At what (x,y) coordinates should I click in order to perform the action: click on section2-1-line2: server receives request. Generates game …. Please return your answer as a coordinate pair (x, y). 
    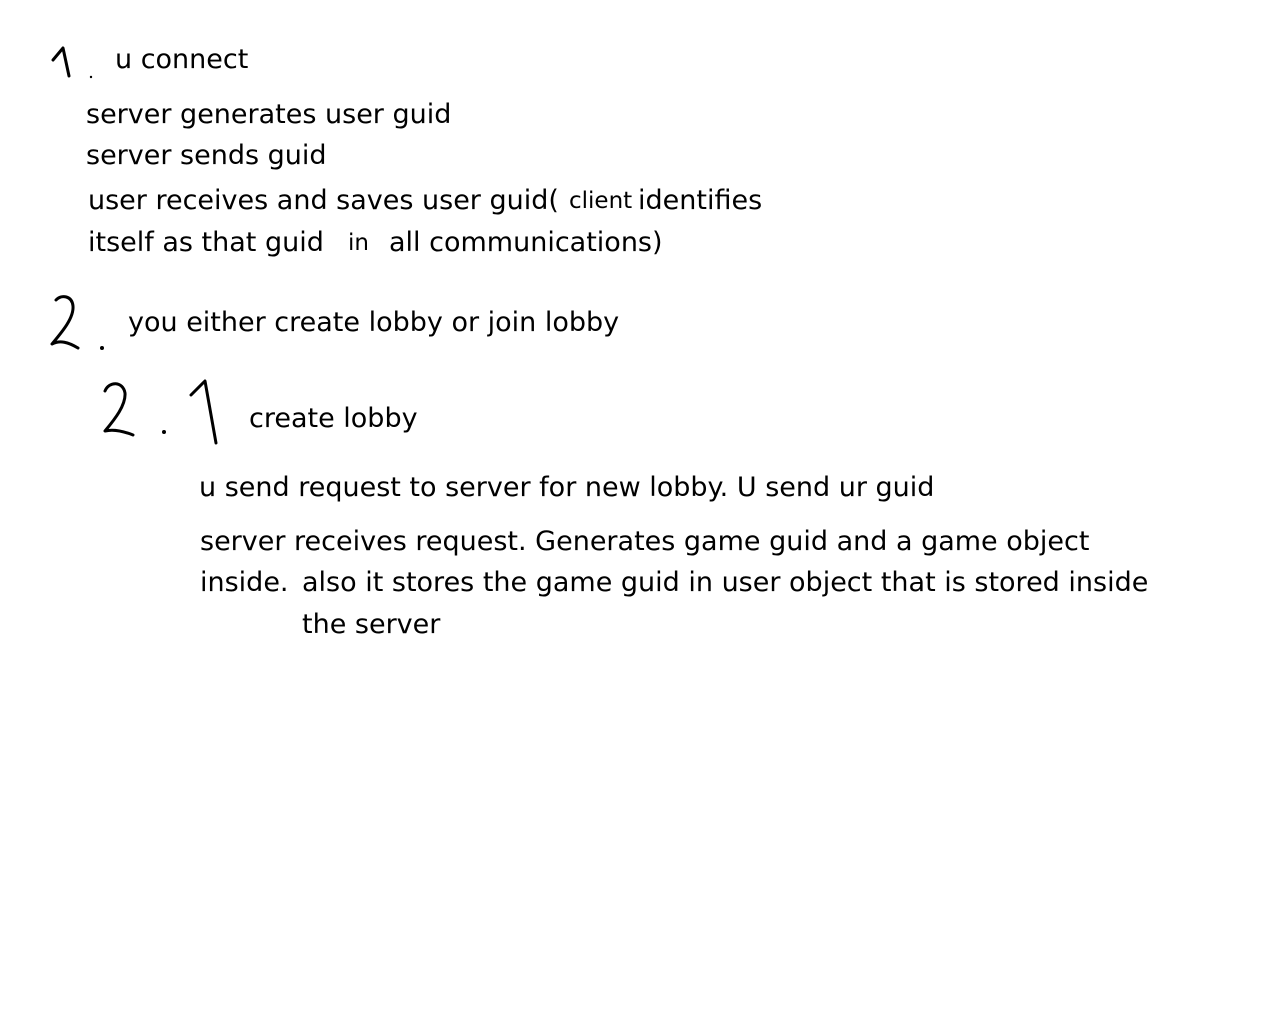
    Looking at the image, I should click on (645, 541).